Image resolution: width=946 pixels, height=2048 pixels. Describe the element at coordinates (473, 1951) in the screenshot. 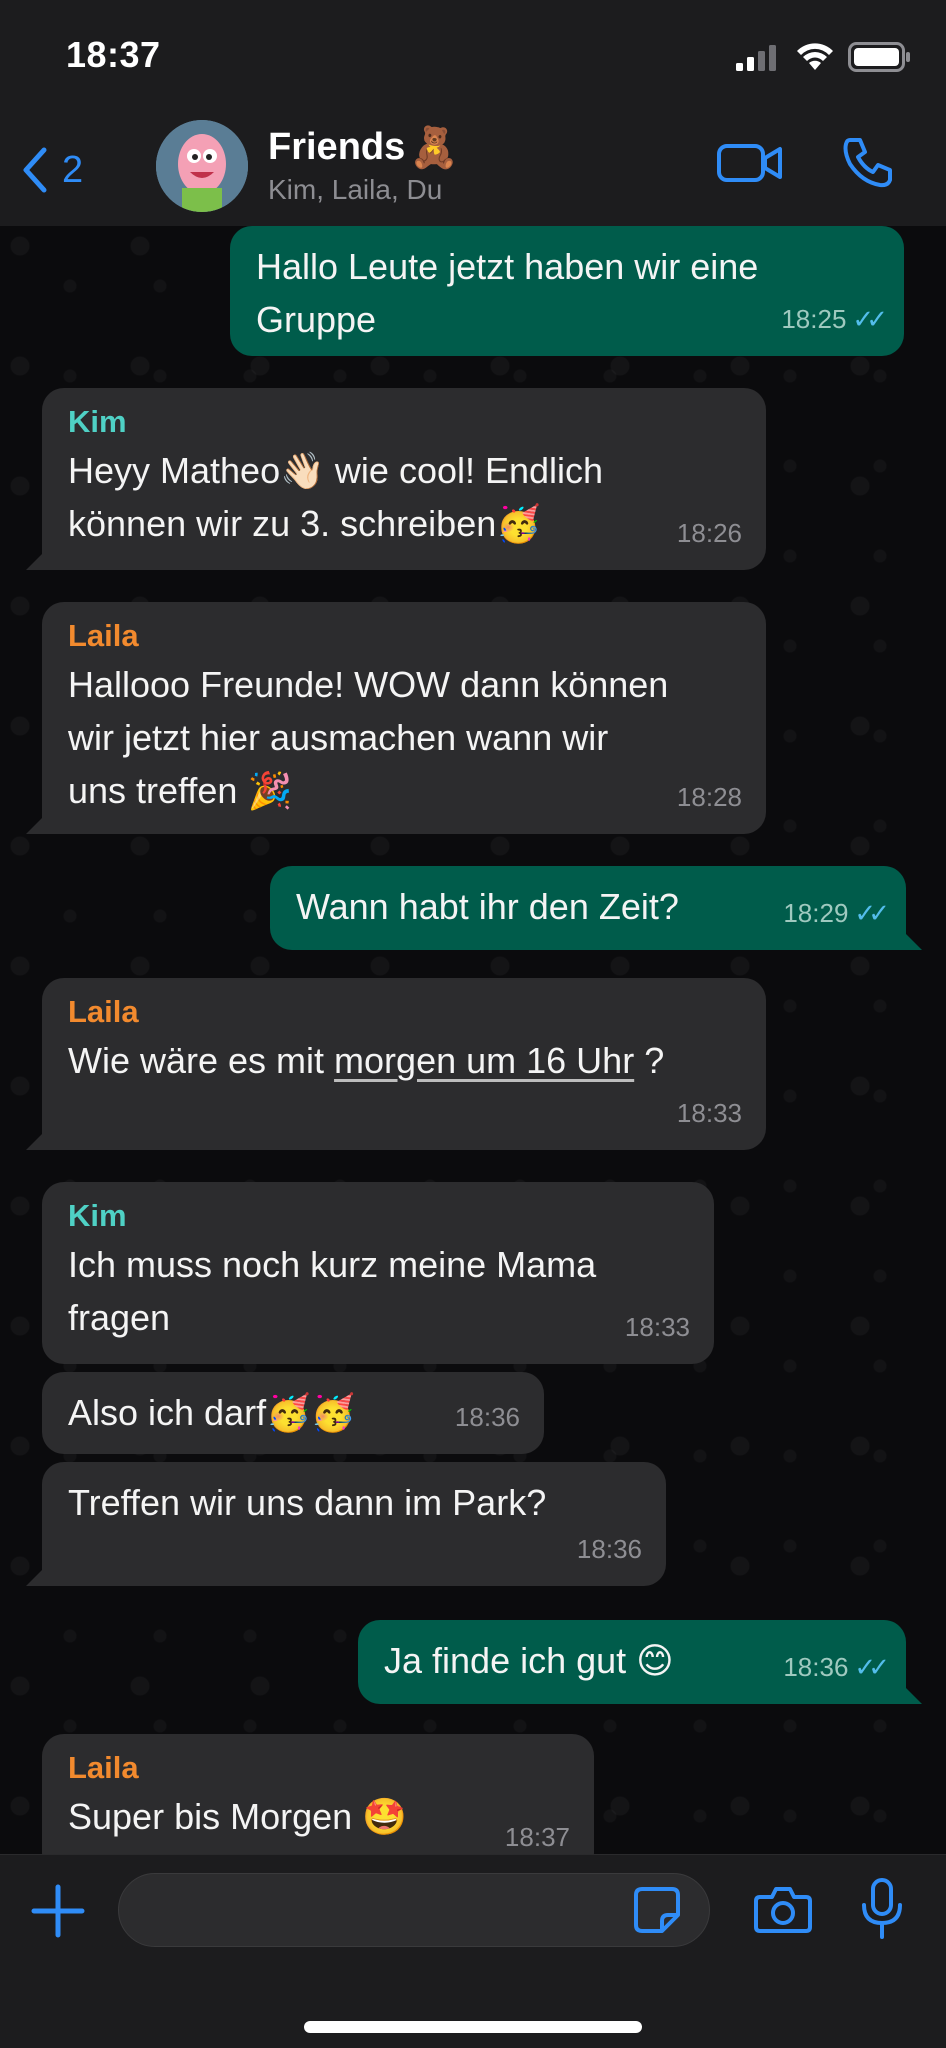

I see `composer-bar` at that location.